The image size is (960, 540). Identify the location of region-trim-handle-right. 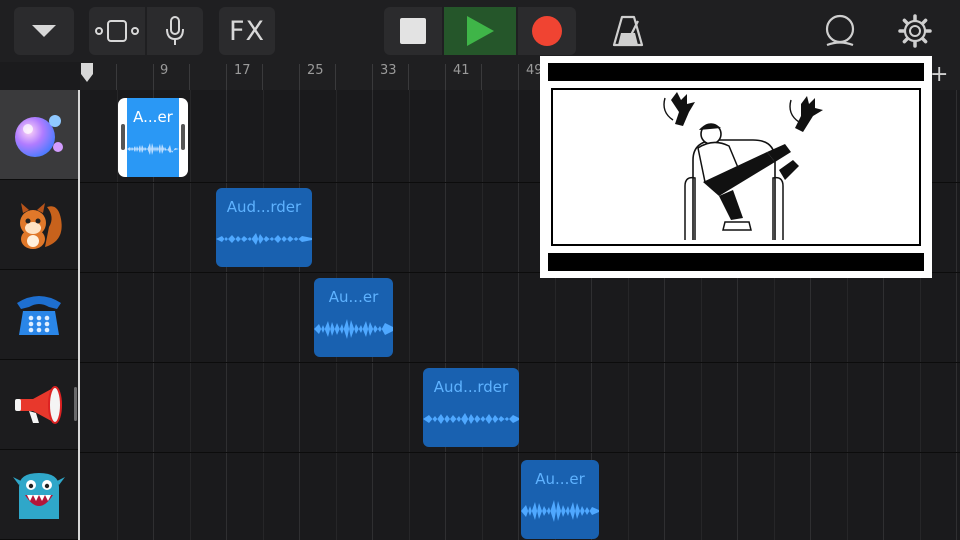
(183, 137).